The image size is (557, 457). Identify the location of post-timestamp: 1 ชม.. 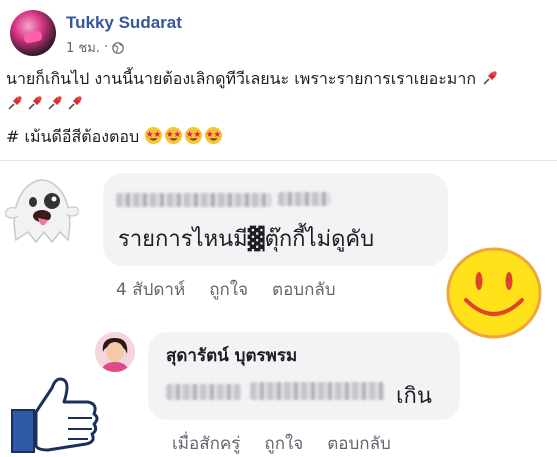
(83, 47).